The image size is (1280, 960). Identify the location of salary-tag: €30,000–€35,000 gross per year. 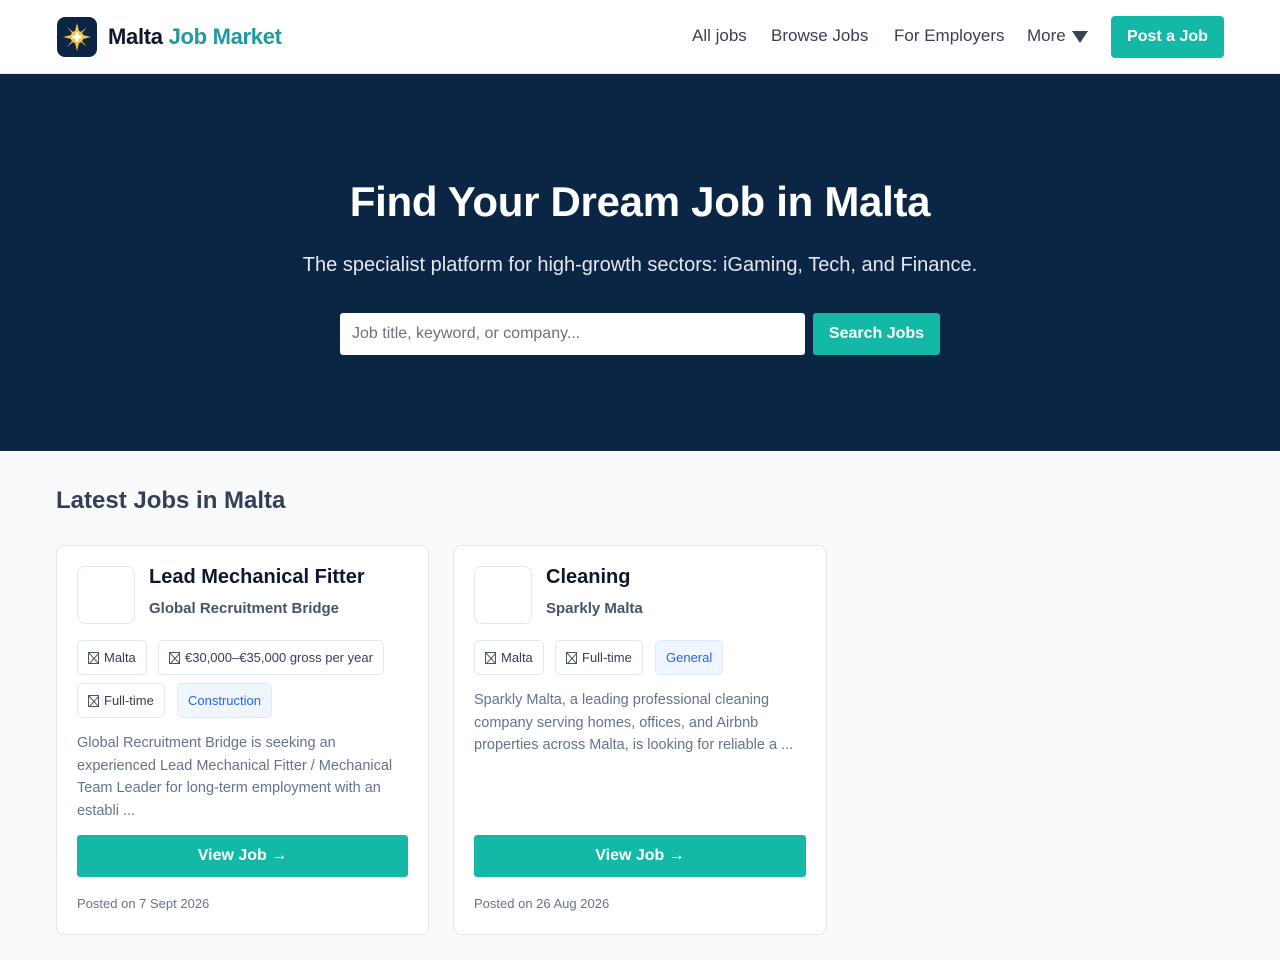
(271, 657).